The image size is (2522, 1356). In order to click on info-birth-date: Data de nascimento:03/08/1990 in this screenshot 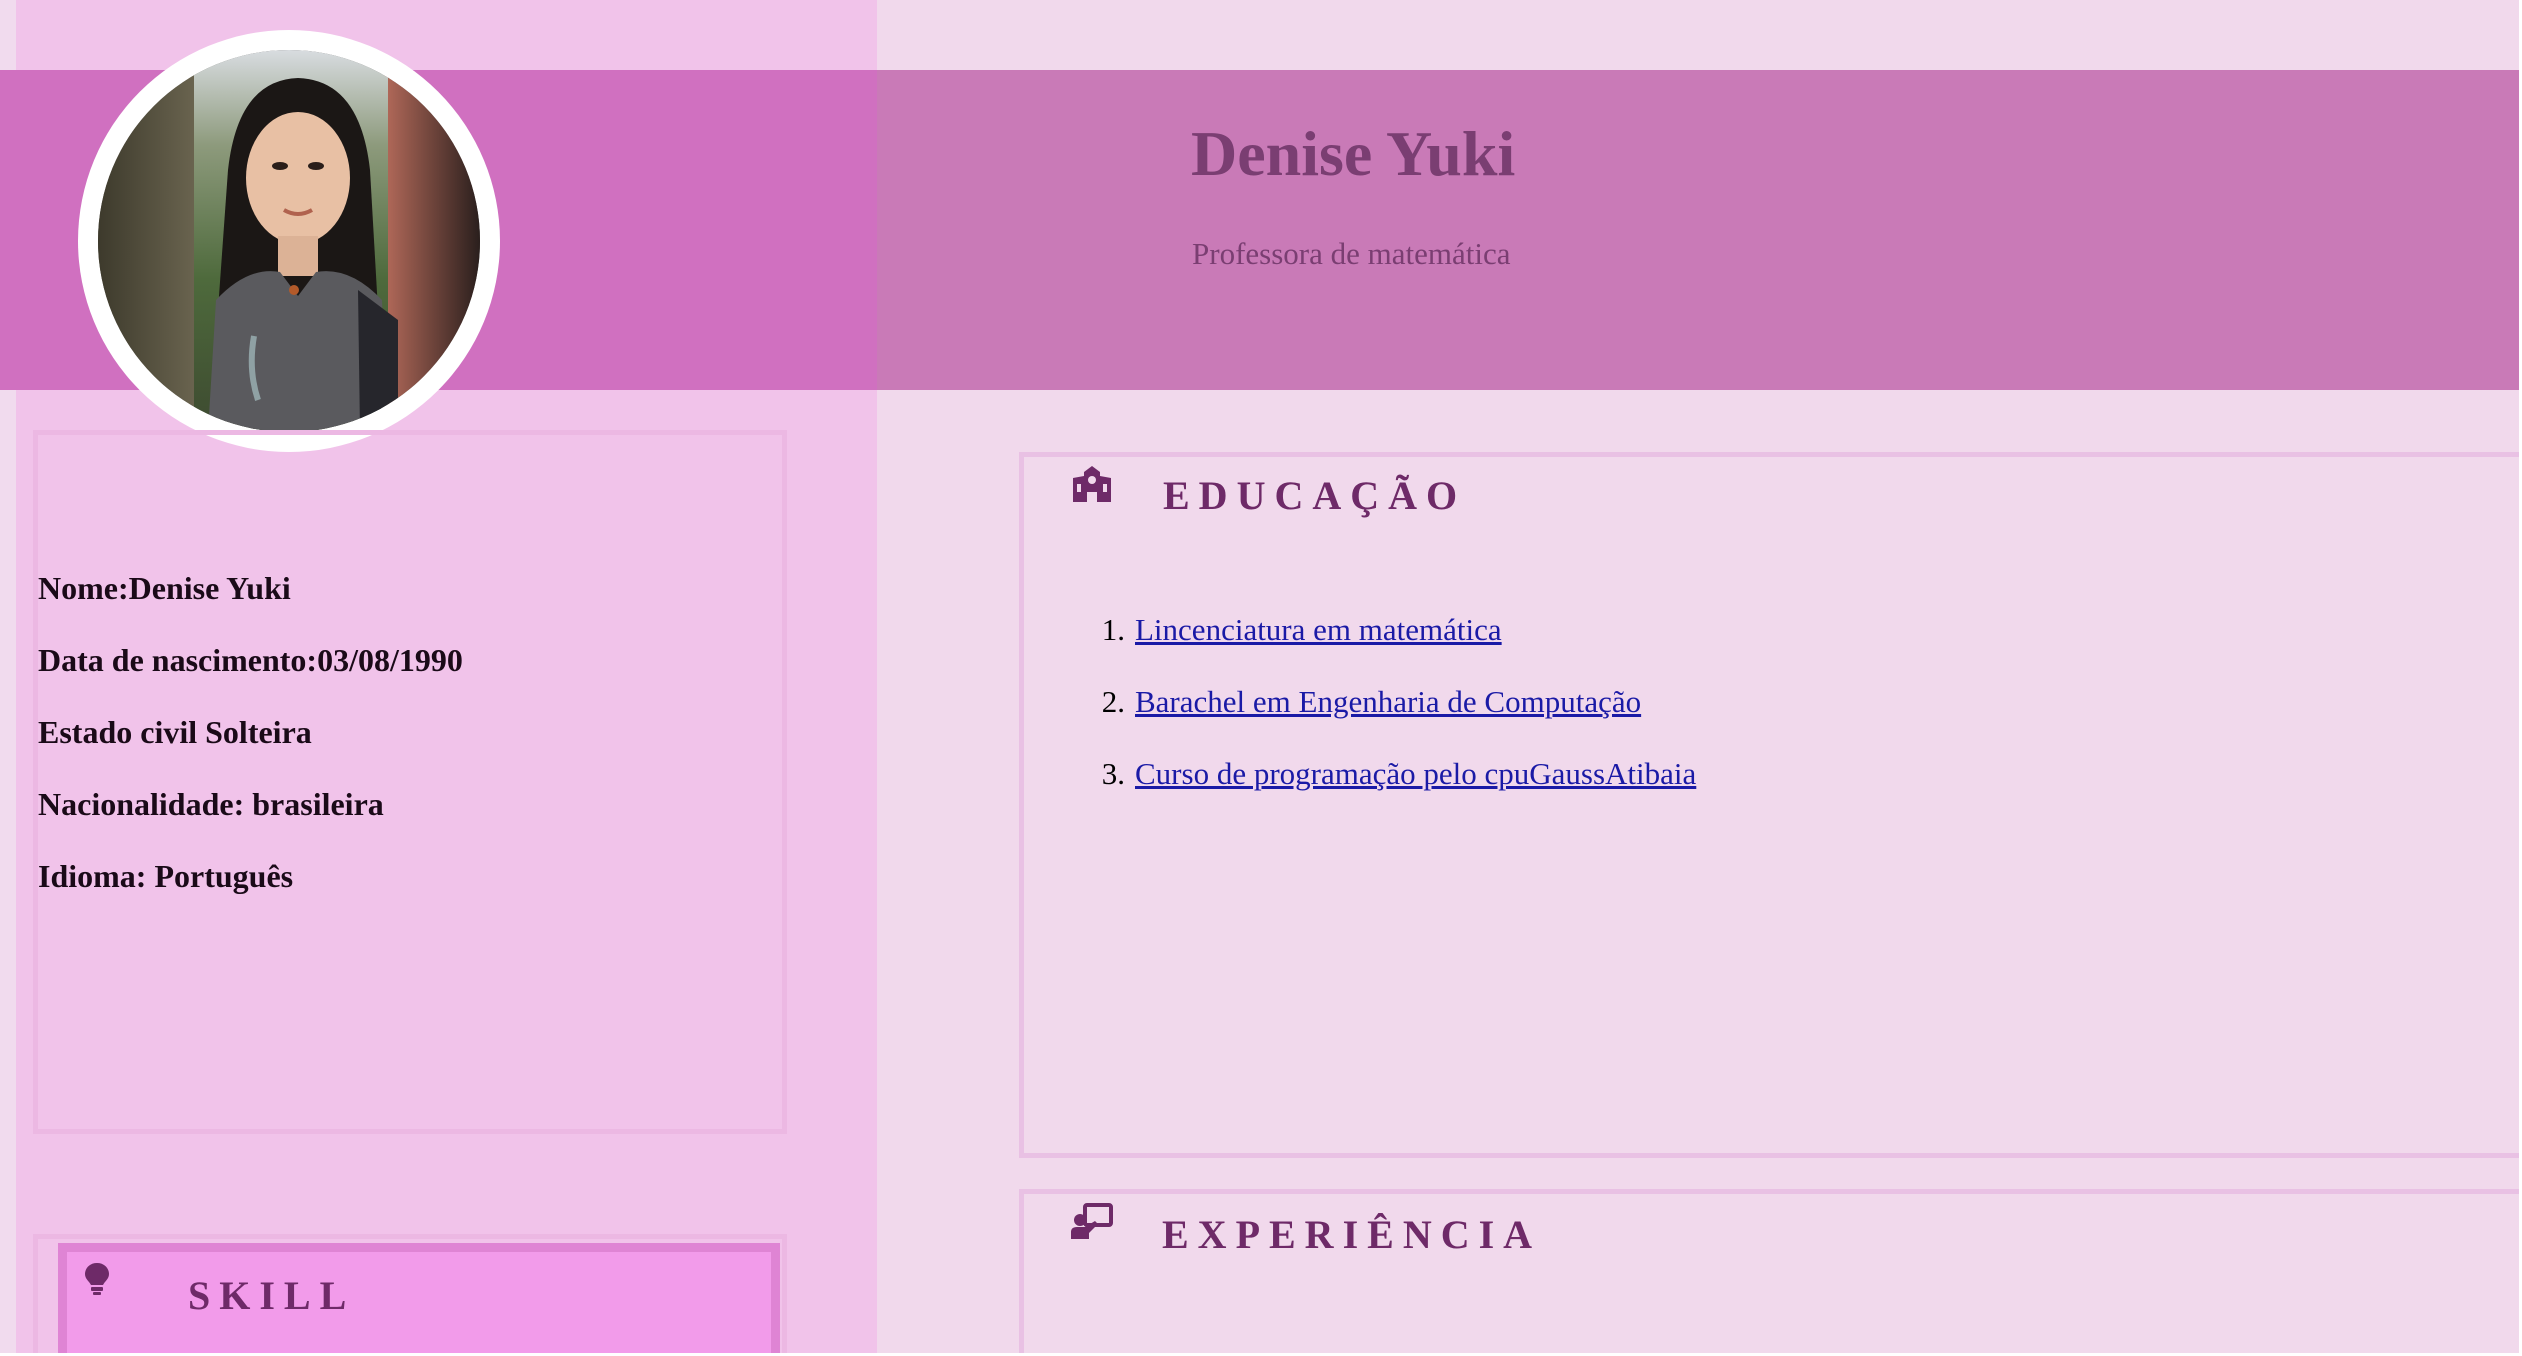, I will do `click(250, 660)`.